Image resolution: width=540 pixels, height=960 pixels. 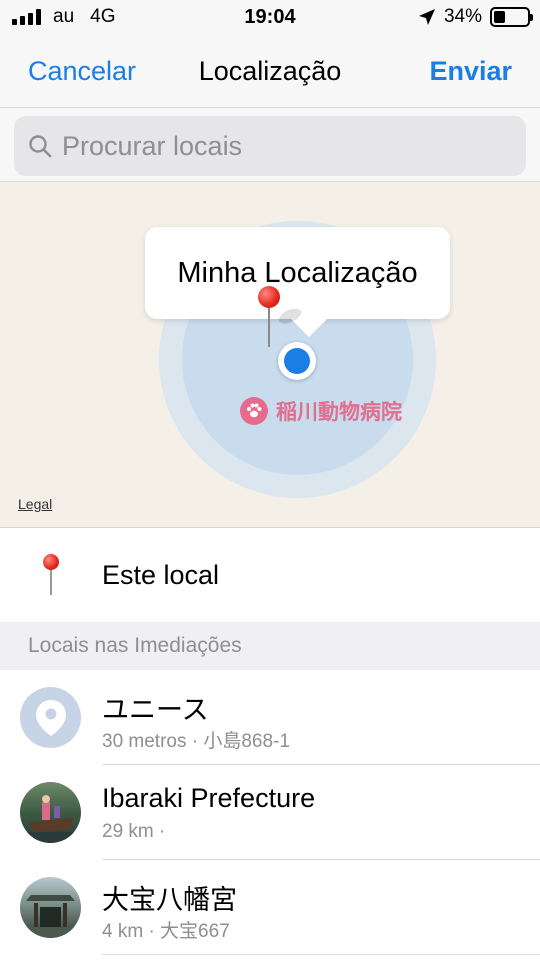 I want to click on search-input, so click(x=282, y=146).